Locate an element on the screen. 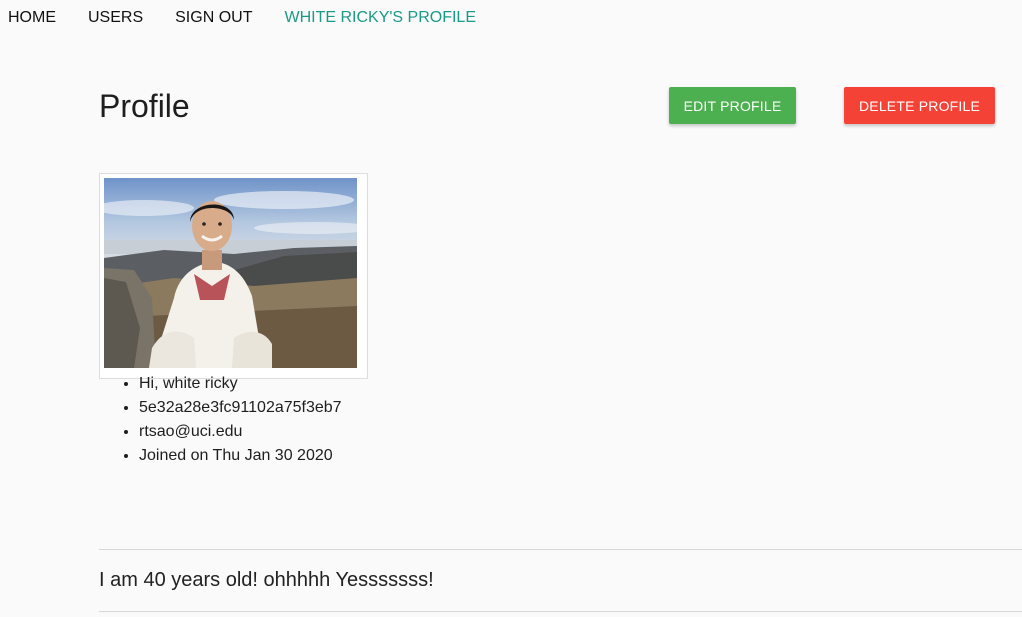 The width and height of the screenshot is (1022, 617). greeting-item: Hi, white ricky is located at coordinates (240, 384).